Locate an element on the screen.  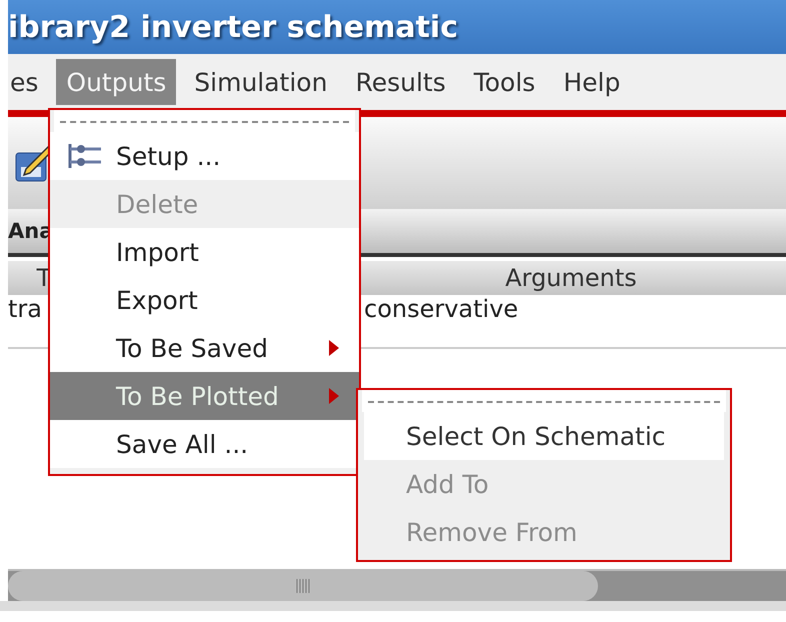
menu-item: Help is located at coordinates (591, 82).